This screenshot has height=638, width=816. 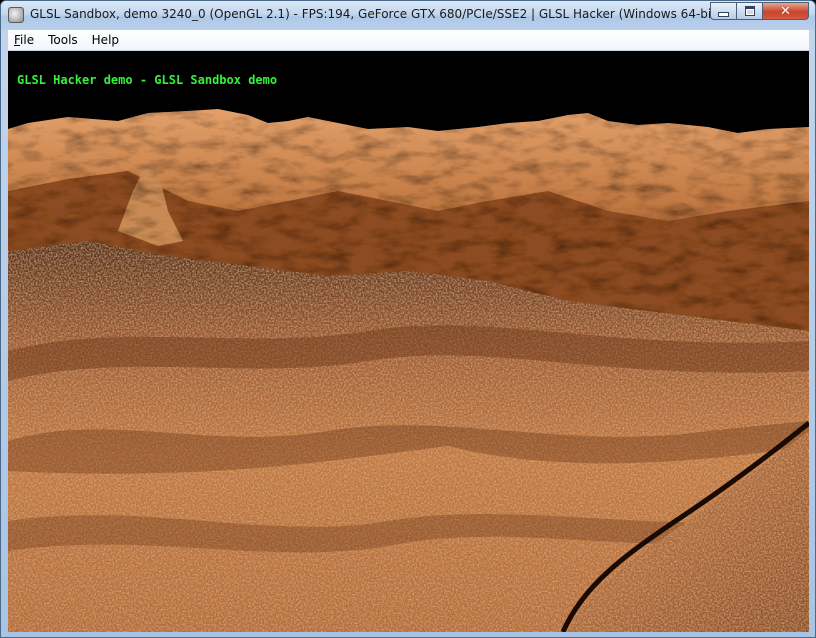 I want to click on caption-buttons: ✕, so click(x=759, y=11).